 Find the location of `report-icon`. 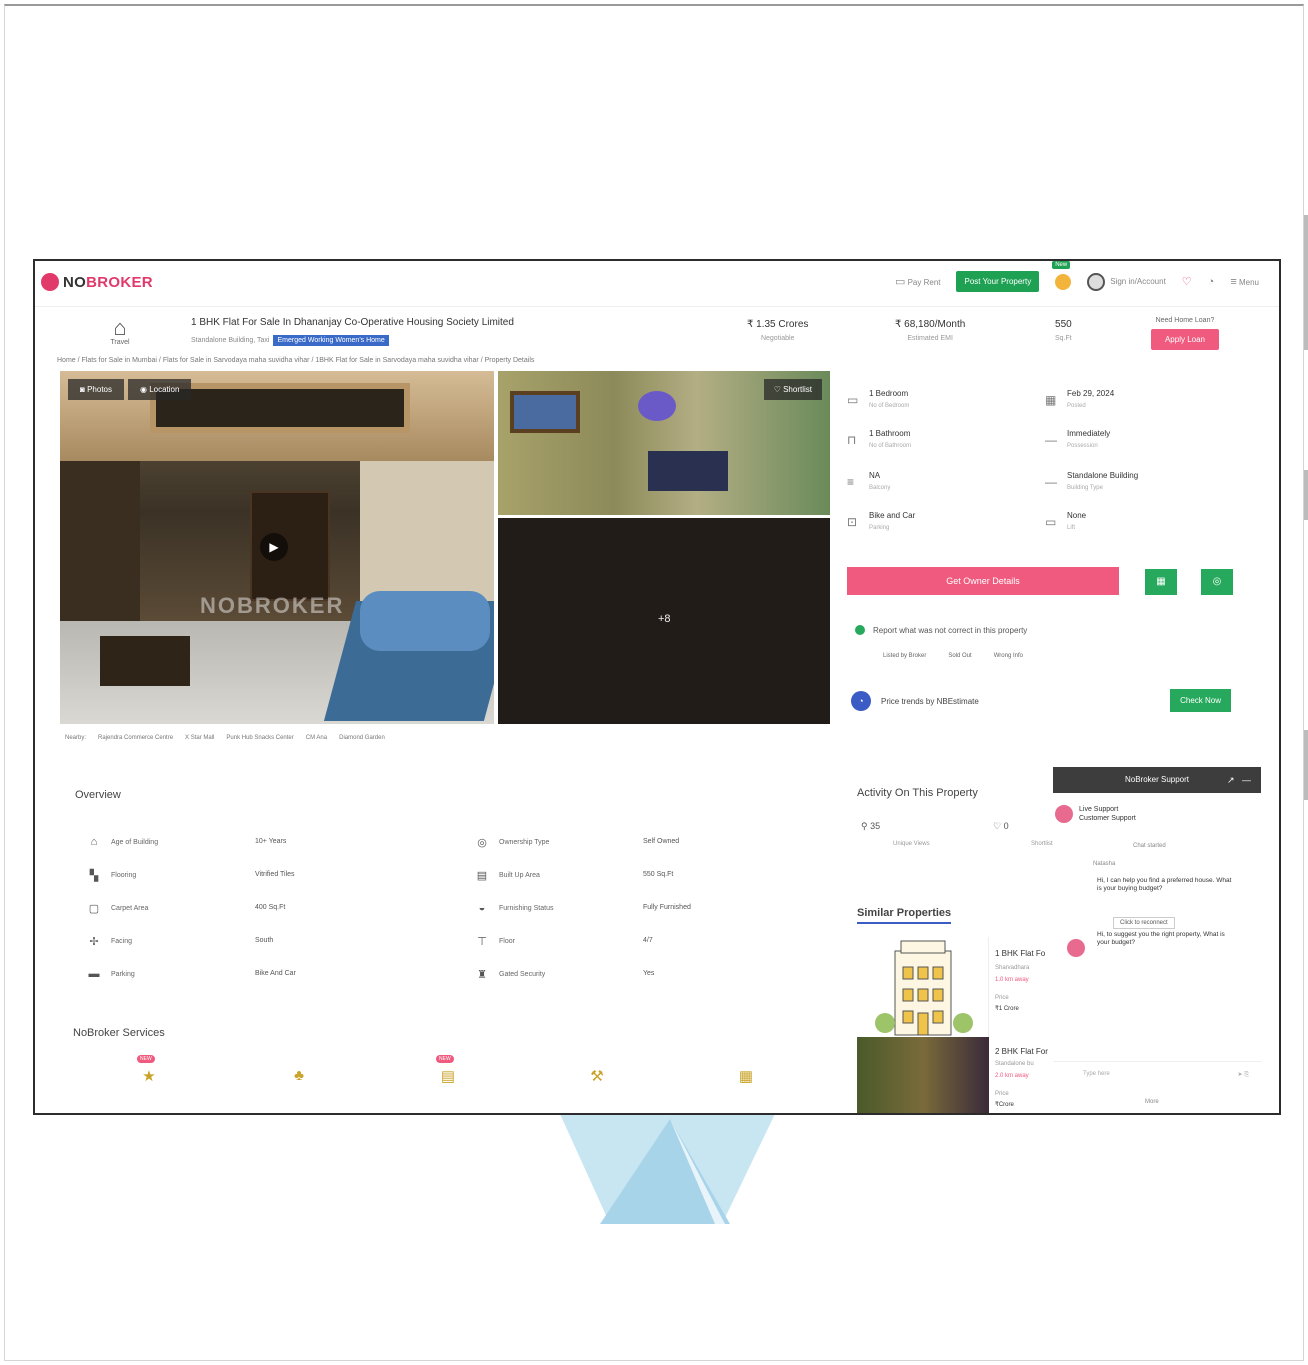

report-icon is located at coordinates (860, 630).